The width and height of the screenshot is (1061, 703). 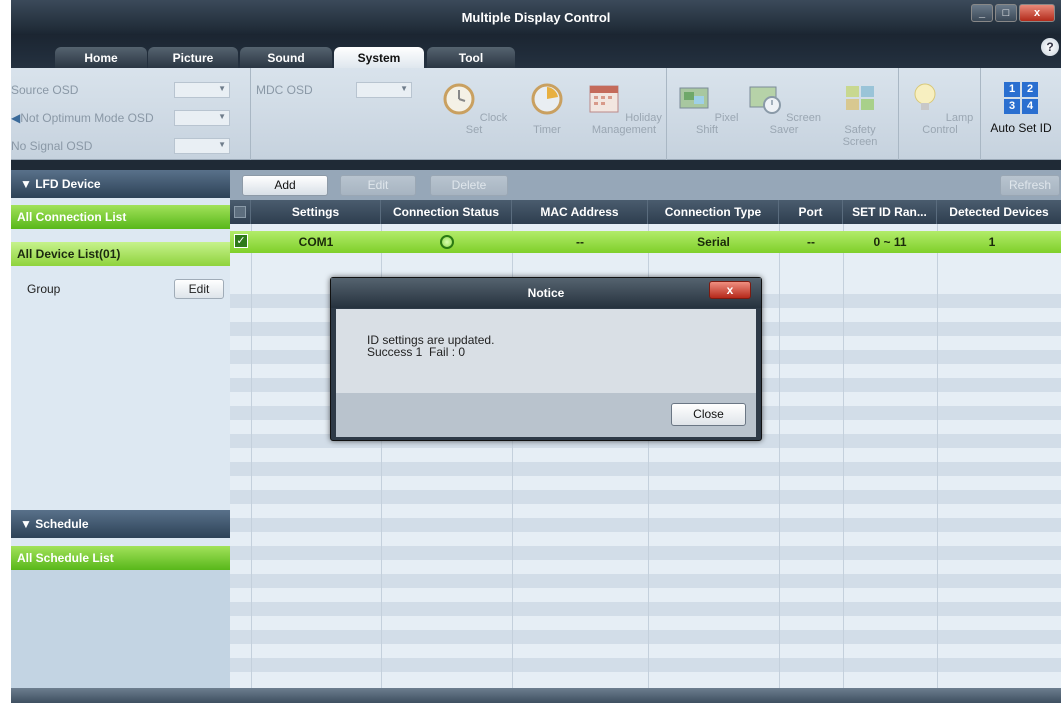 I want to click on timer-button: Timer, so click(x=547, y=108).